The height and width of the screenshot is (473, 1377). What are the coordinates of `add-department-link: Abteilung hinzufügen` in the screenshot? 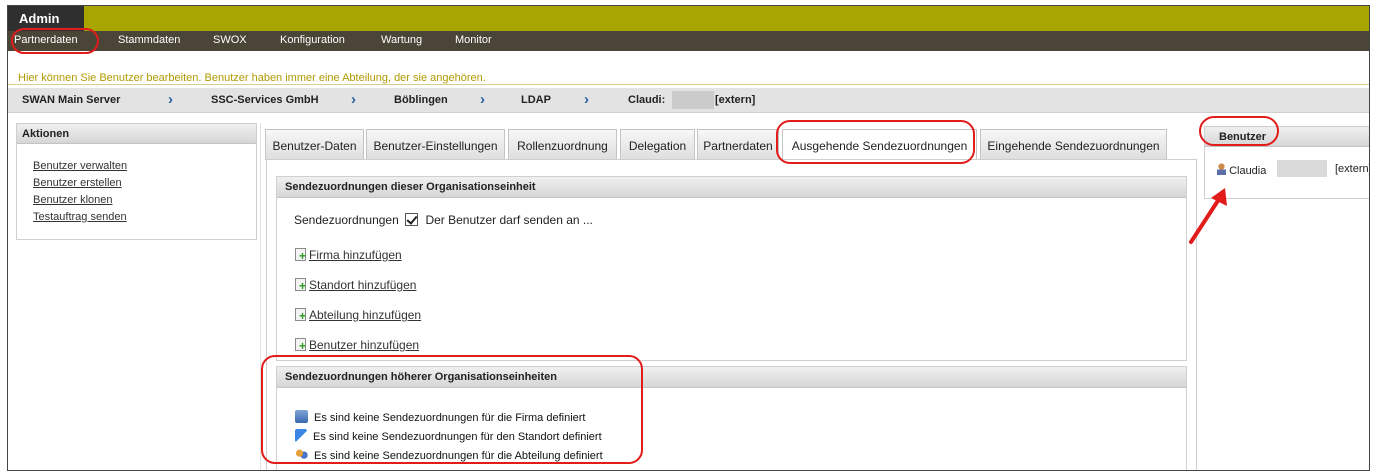 It's located at (358, 315).